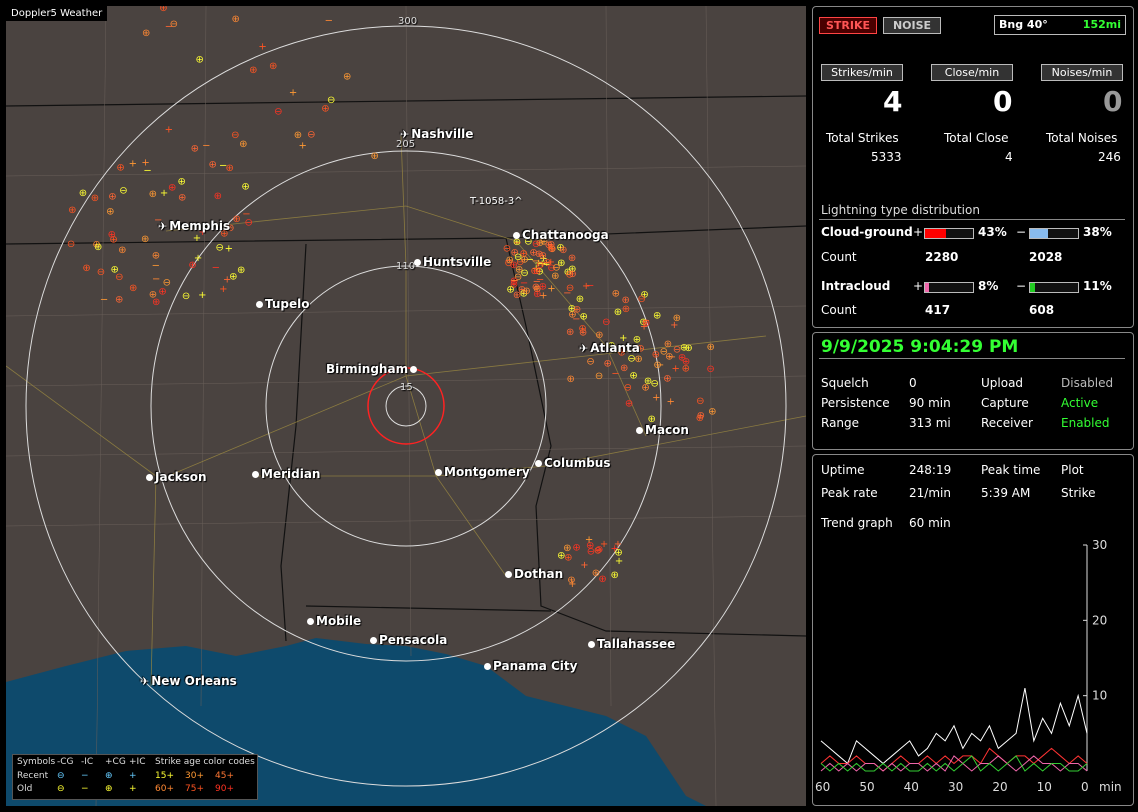 The height and width of the screenshot is (812, 1138). Describe the element at coordinates (893, 101) in the screenshot. I see `strikes-per-min-value: 4` at that location.